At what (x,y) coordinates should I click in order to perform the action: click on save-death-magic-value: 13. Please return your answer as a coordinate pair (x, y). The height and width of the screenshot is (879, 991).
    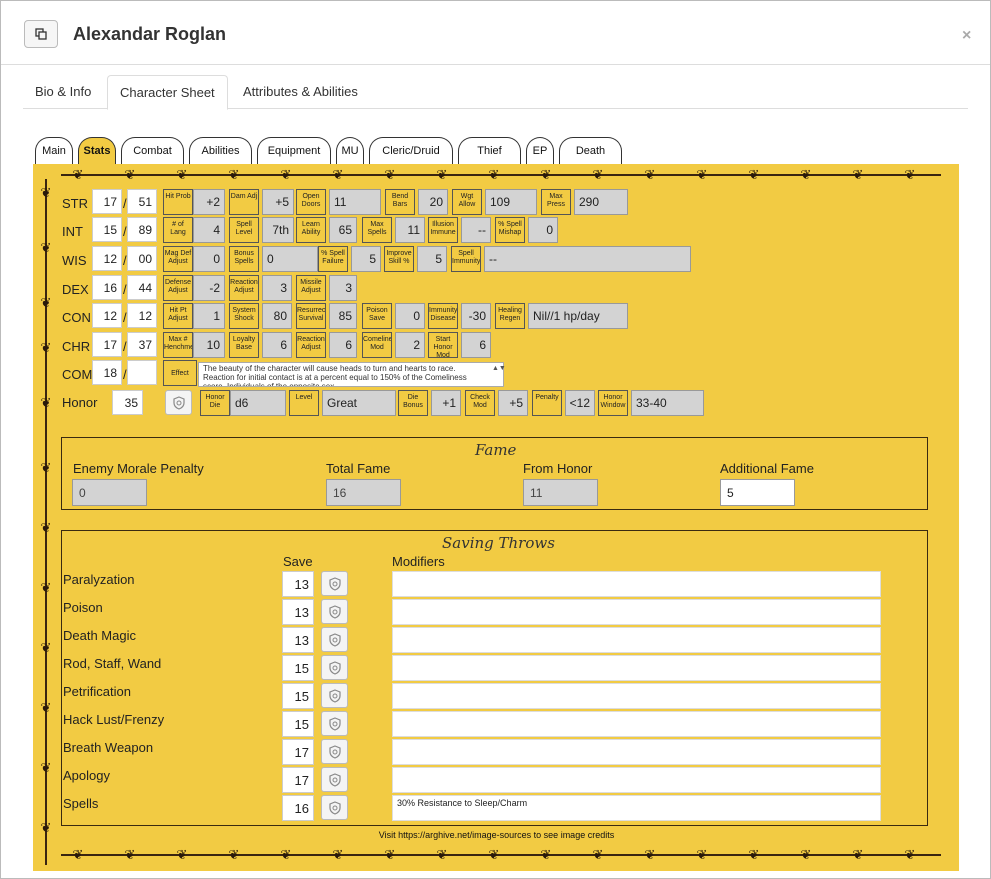
    Looking at the image, I should click on (298, 640).